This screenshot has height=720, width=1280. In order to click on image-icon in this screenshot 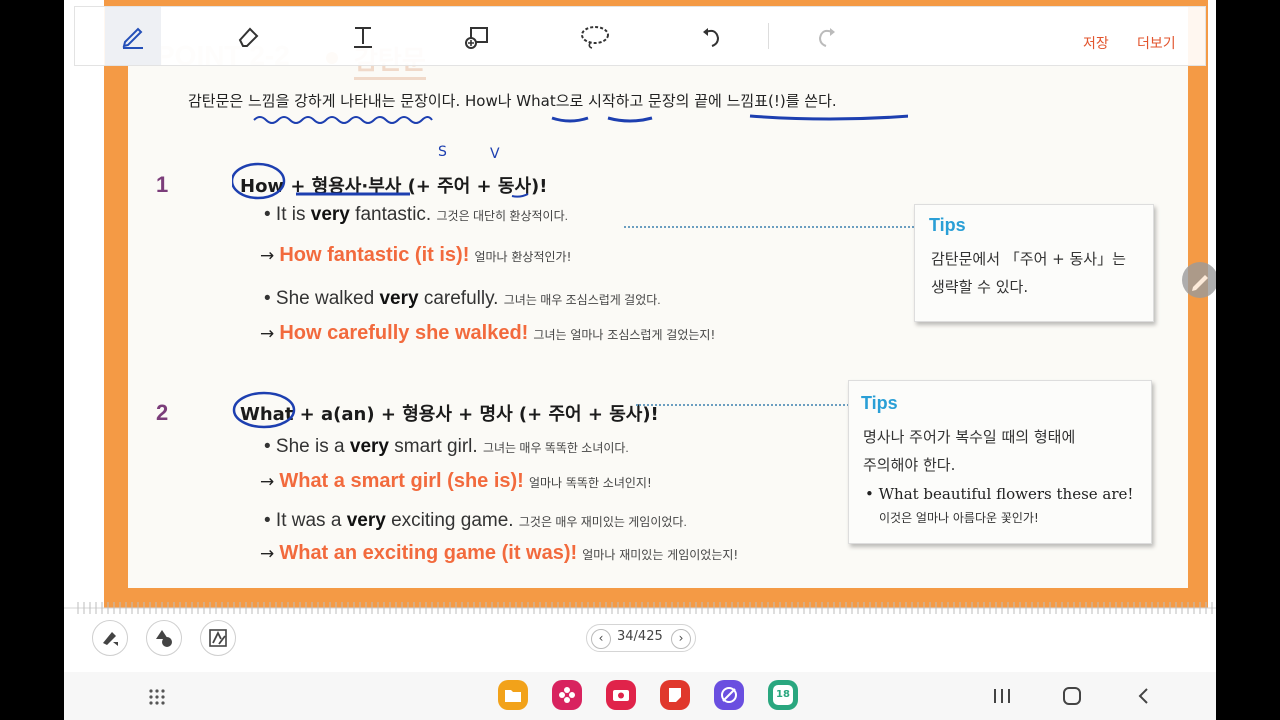, I will do `click(476, 38)`.